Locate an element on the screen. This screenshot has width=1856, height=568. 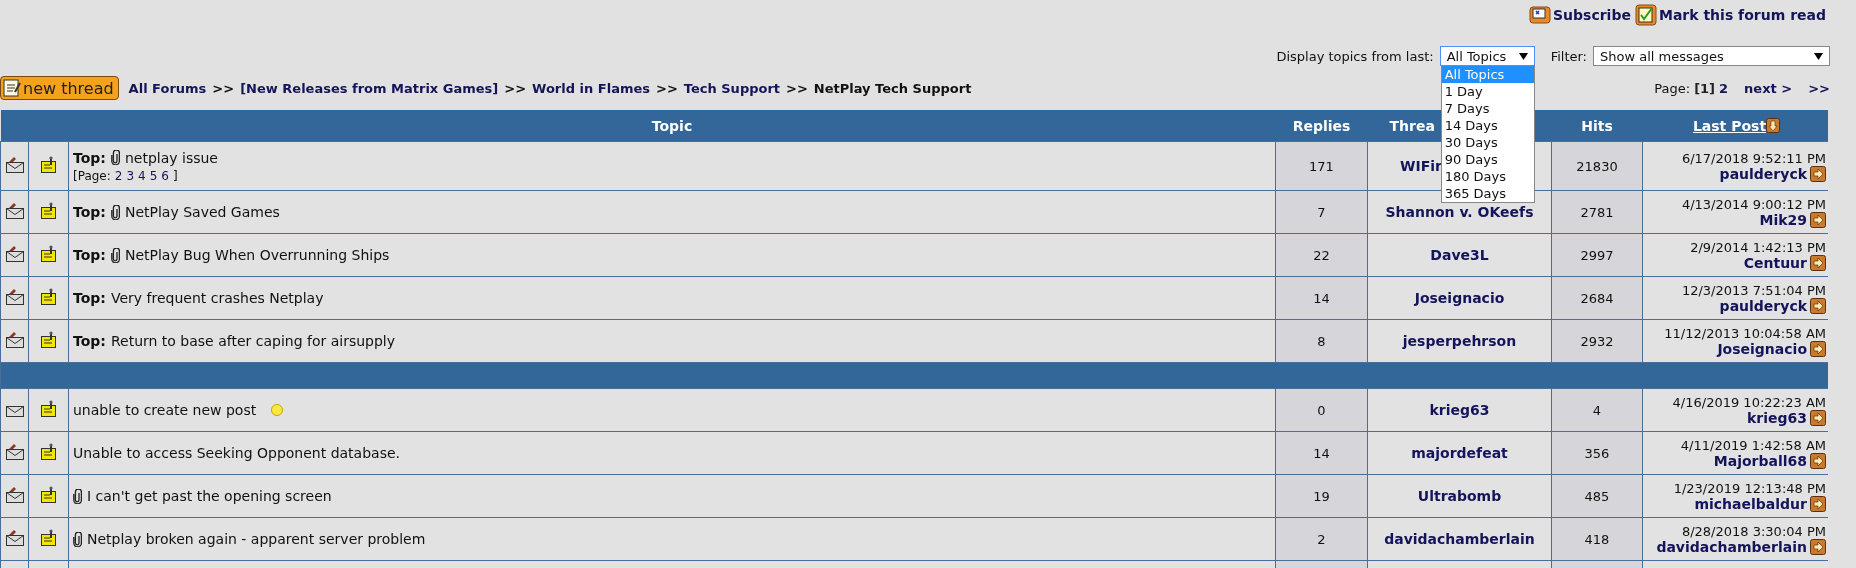
author-link: Ultrabomb is located at coordinates (1459, 496).